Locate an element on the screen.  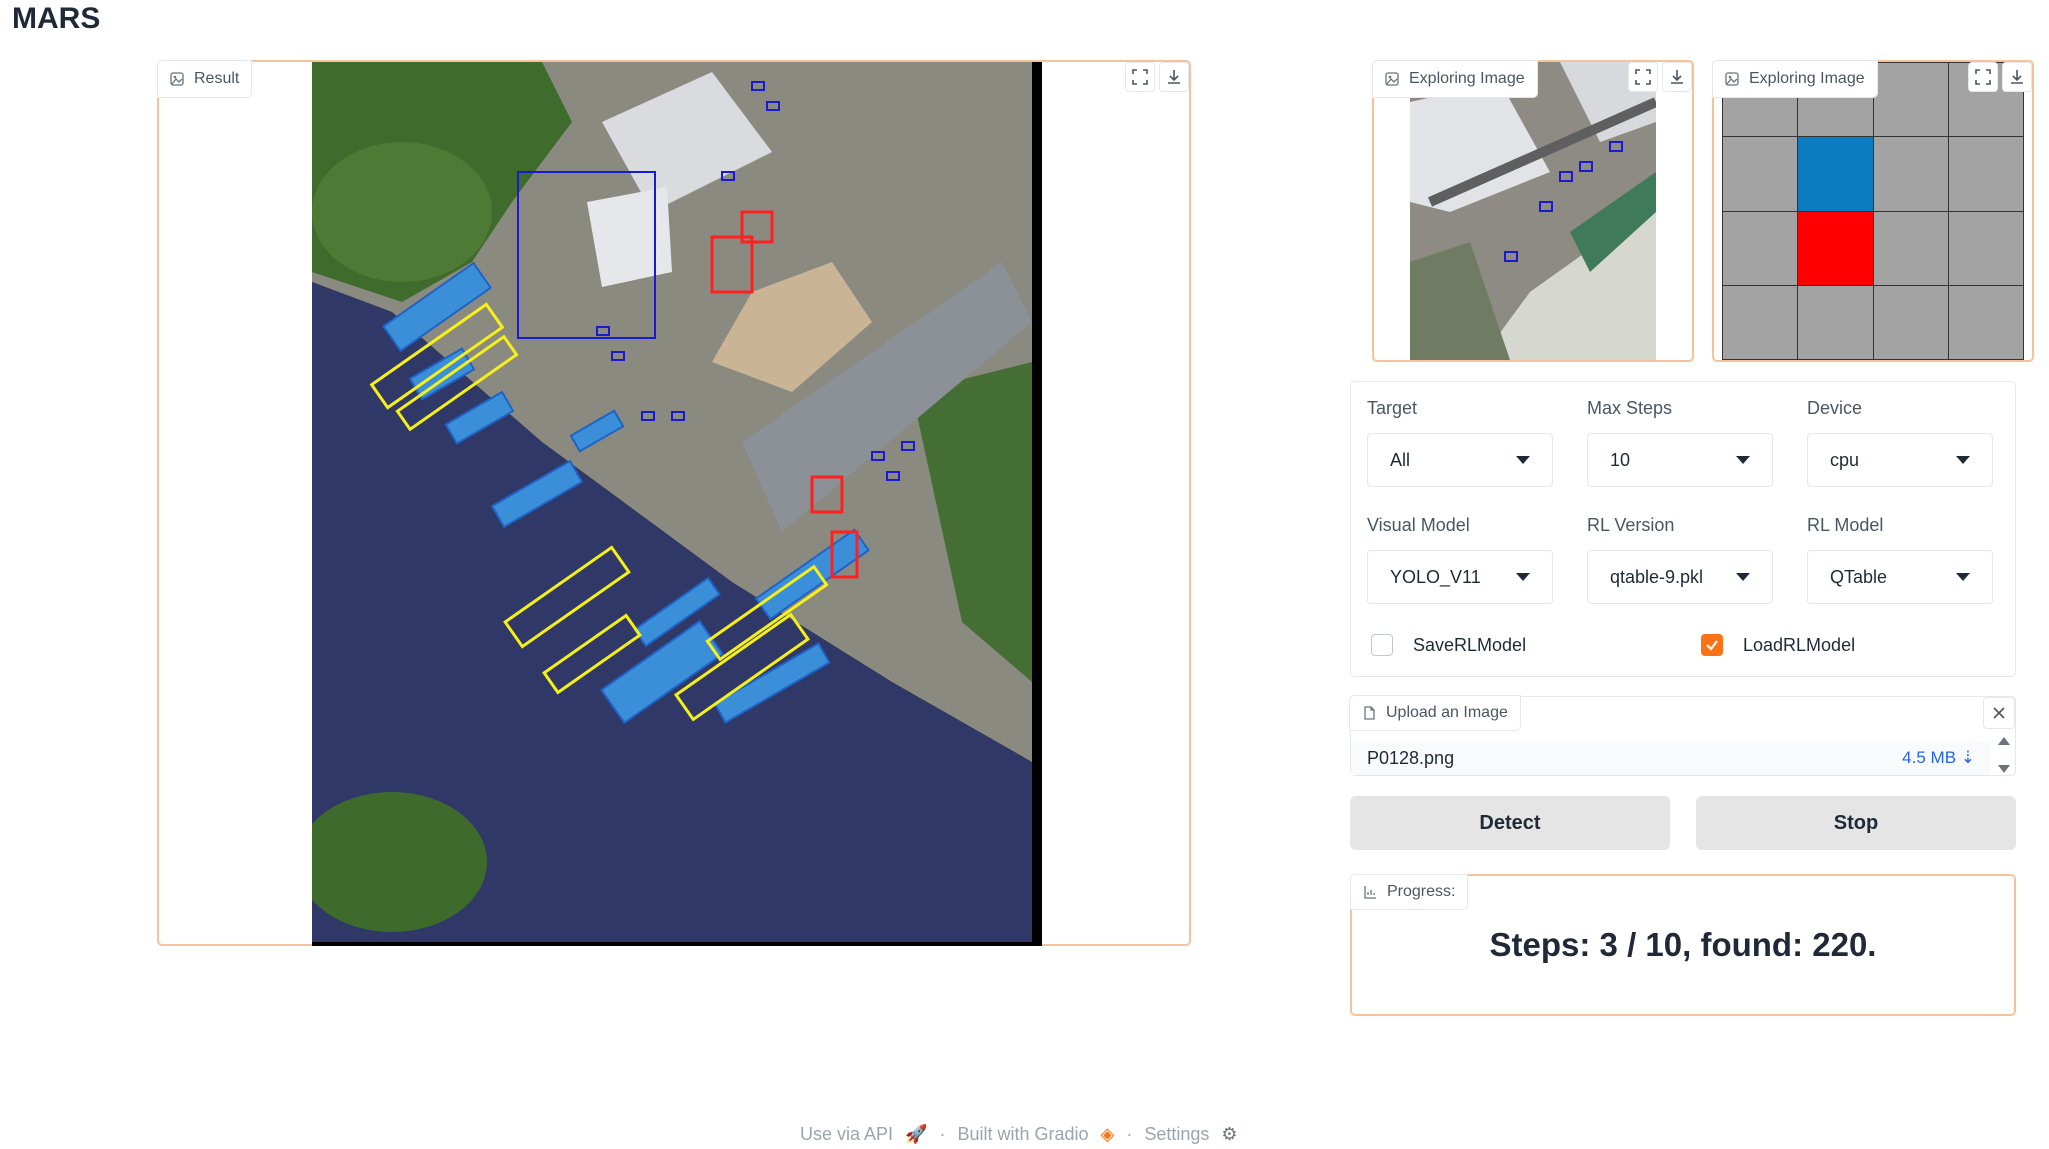
result-label: Result is located at coordinates (205, 79).